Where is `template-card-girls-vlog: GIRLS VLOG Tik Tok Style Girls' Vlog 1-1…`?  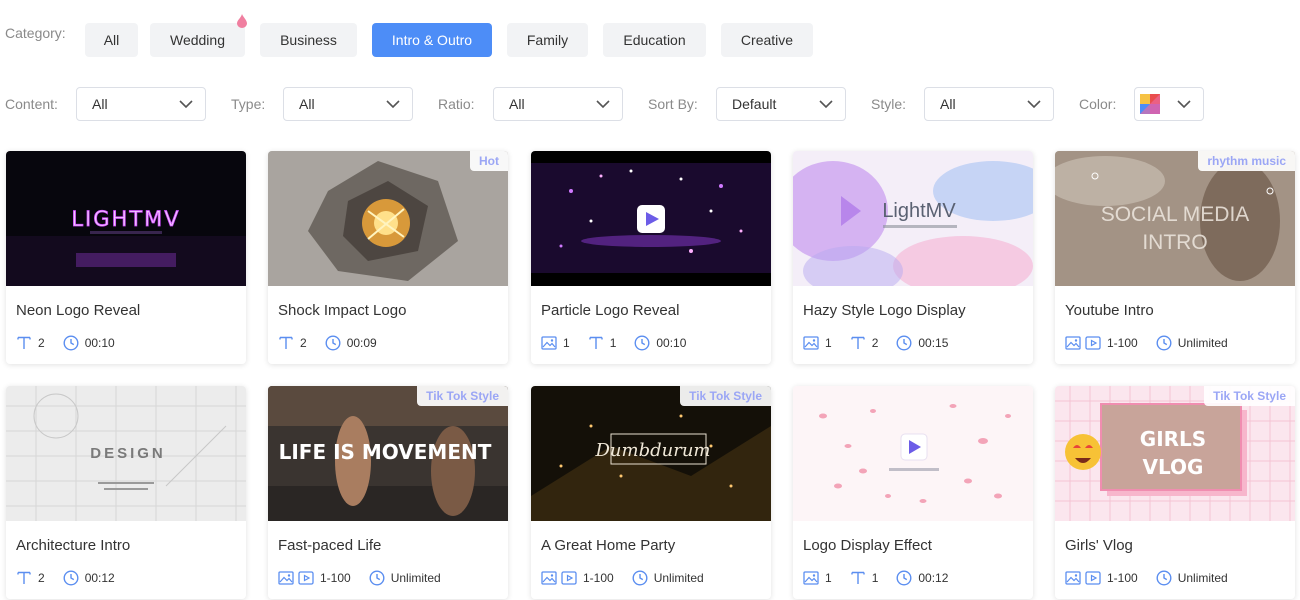
template-card-girls-vlog: GIRLS VLOG Tik Tok Style Girls' Vlog 1-1… is located at coordinates (1175, 492).